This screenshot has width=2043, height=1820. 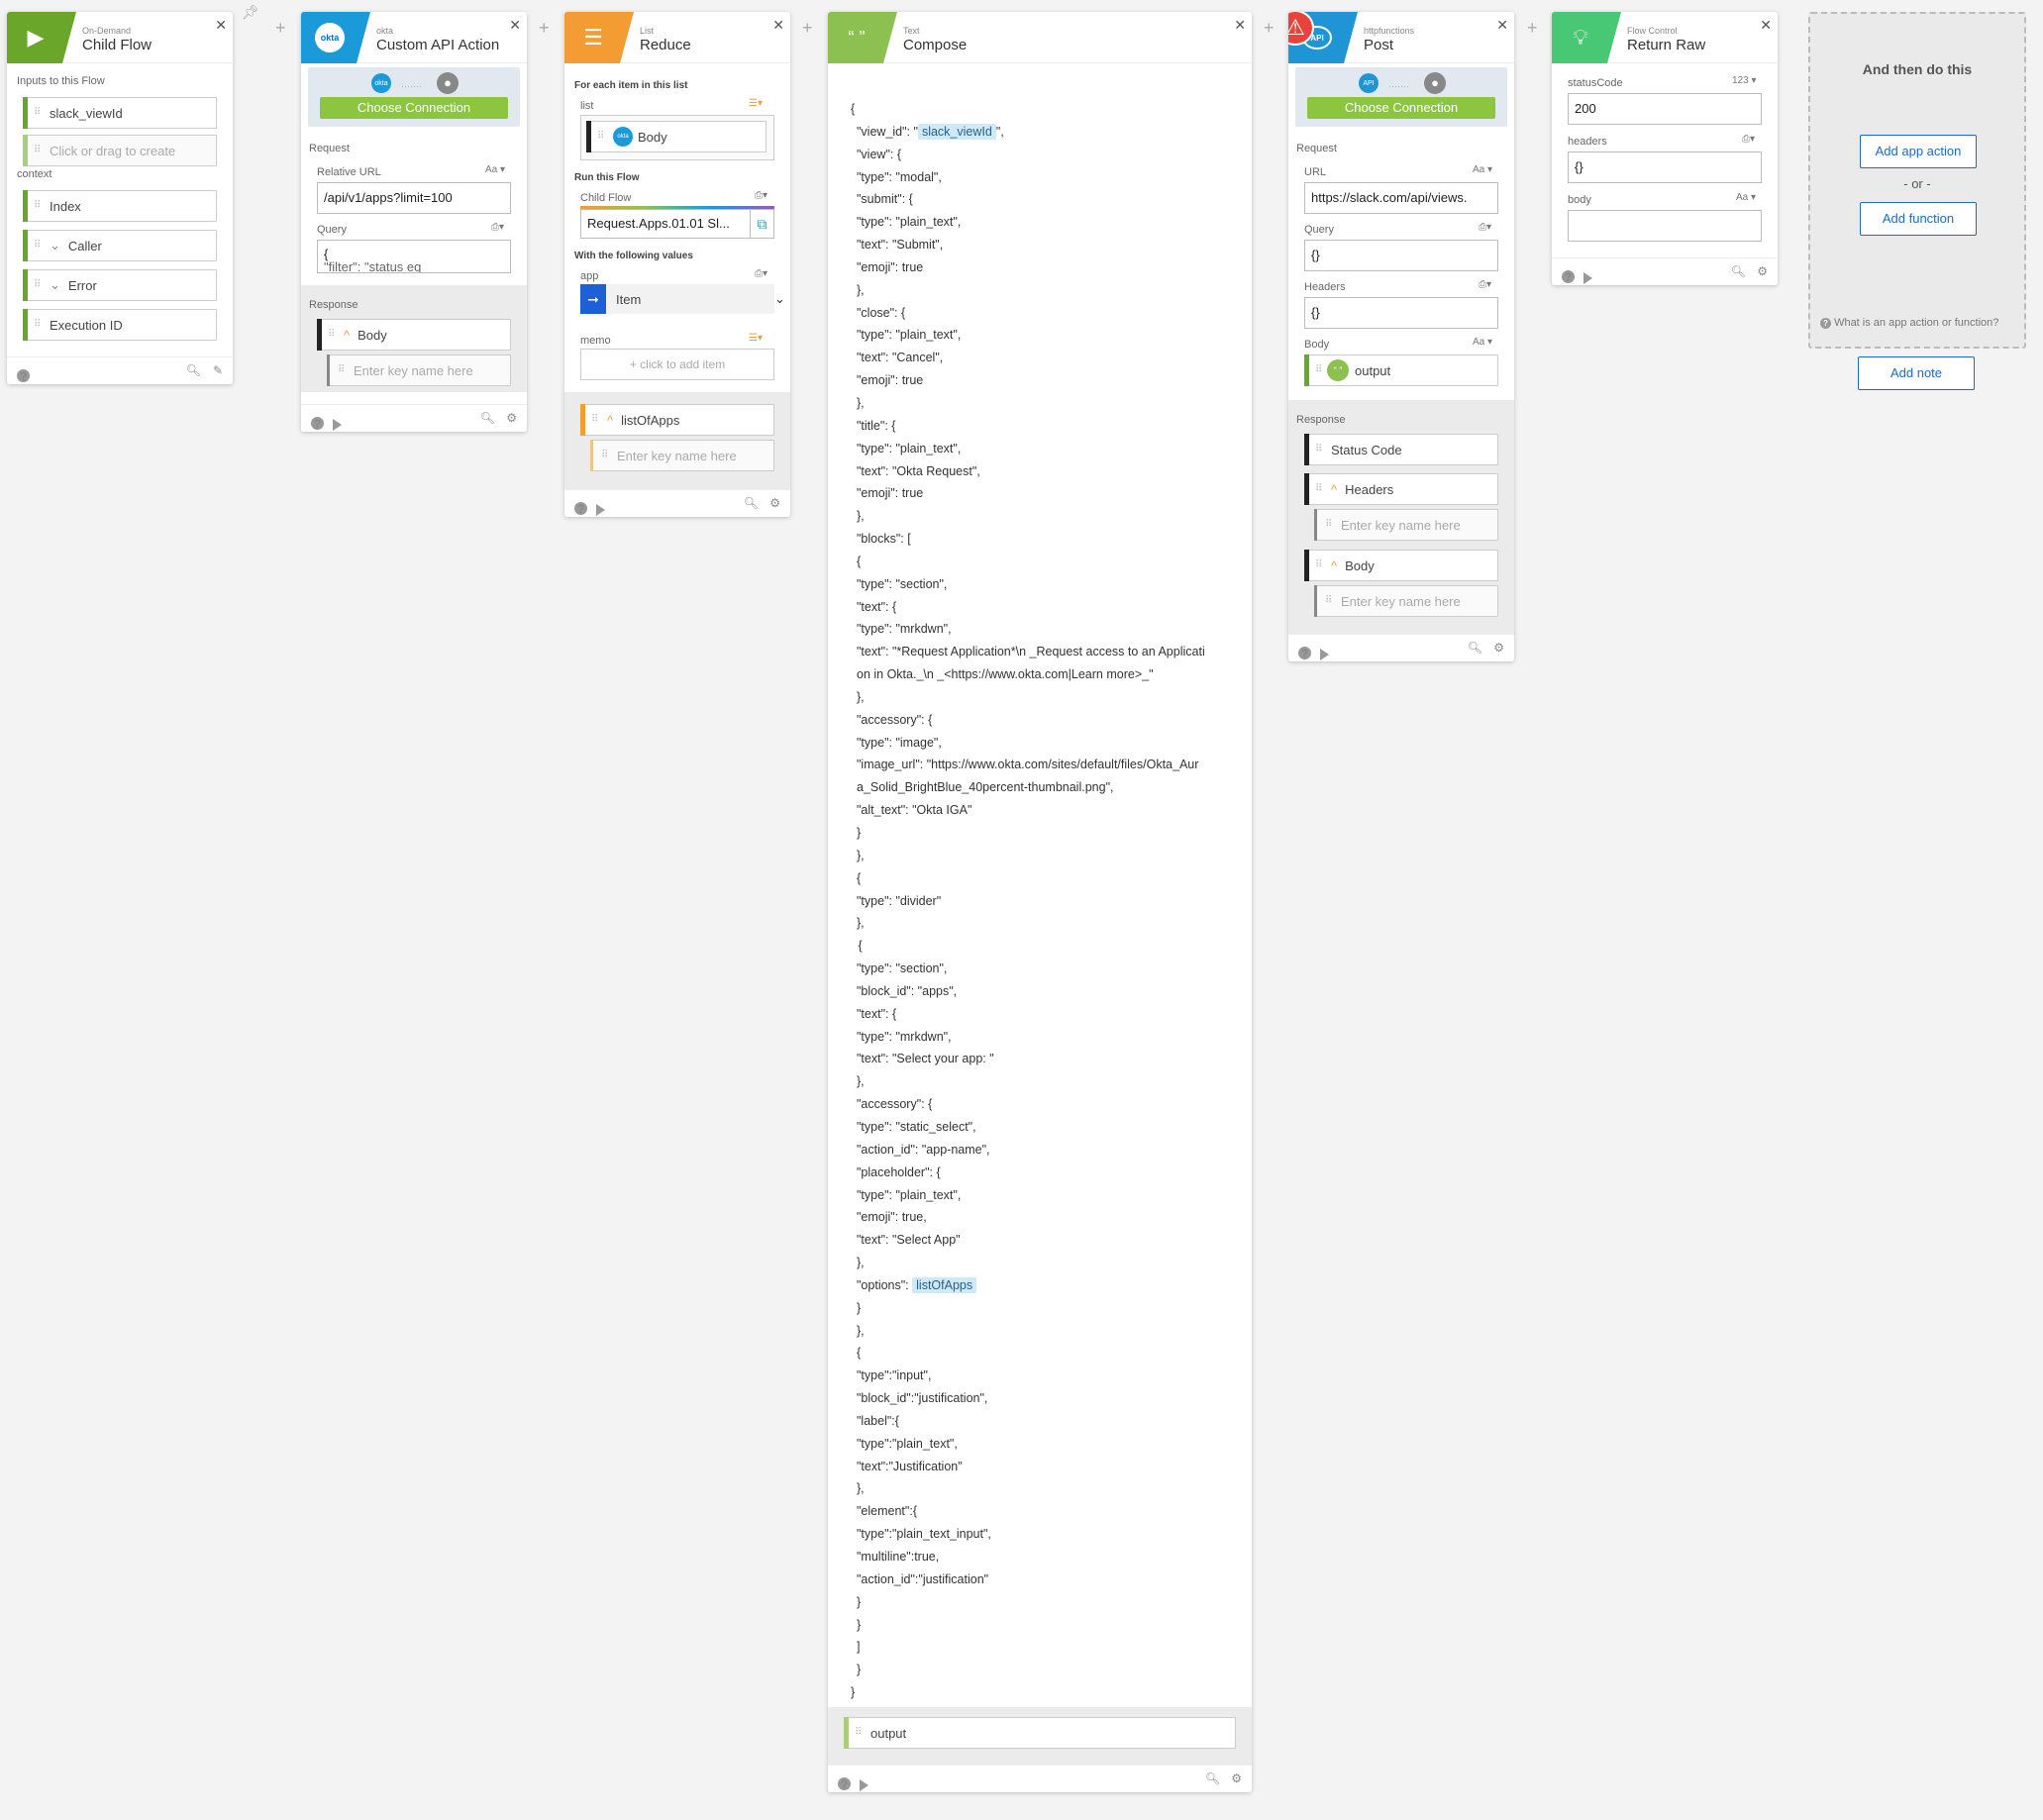 What do you see at coordinates (1916, 373) in the screenshot?
I see `add-note-button: Add note` at bounding box center [1916, 373].